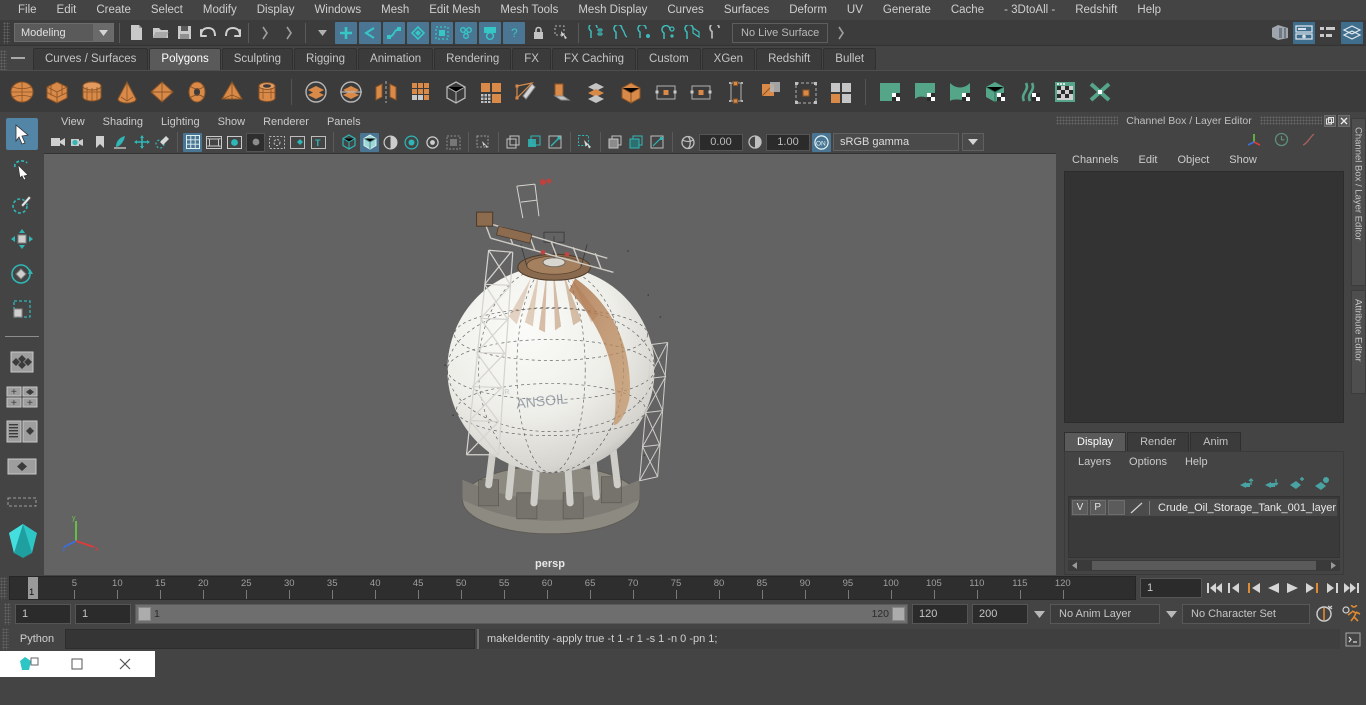 The width and height of the screenshot is (1366, 705). Describe the element at coordinates (394, 32) in the screenshot. I see `select-component-icon` at that location.